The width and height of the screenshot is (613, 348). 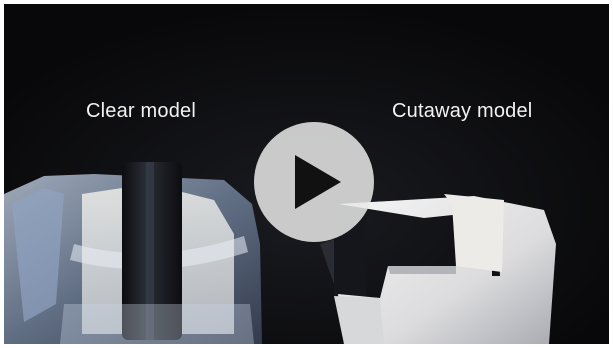 I want to click on clear-model-label: Clear model, so click(x=141, y=111).